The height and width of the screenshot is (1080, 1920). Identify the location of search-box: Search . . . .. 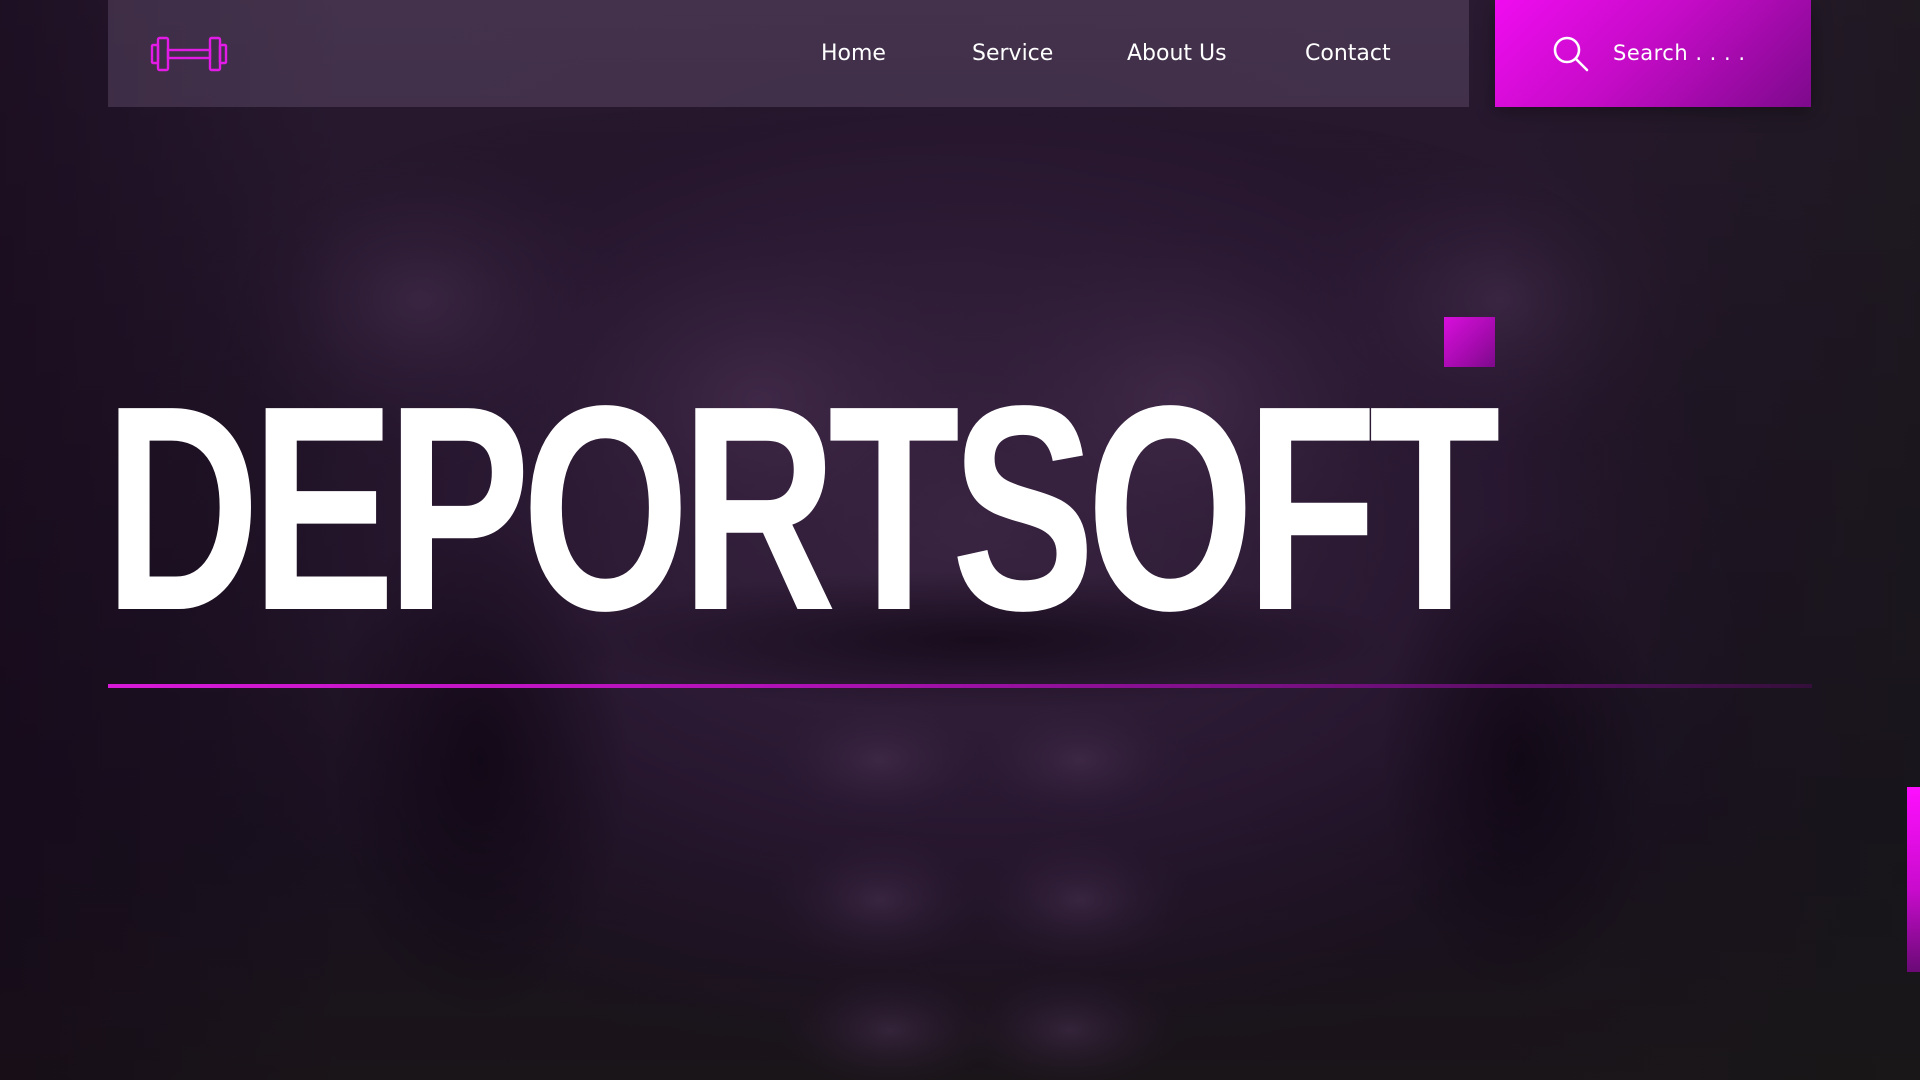
(1653, 53).